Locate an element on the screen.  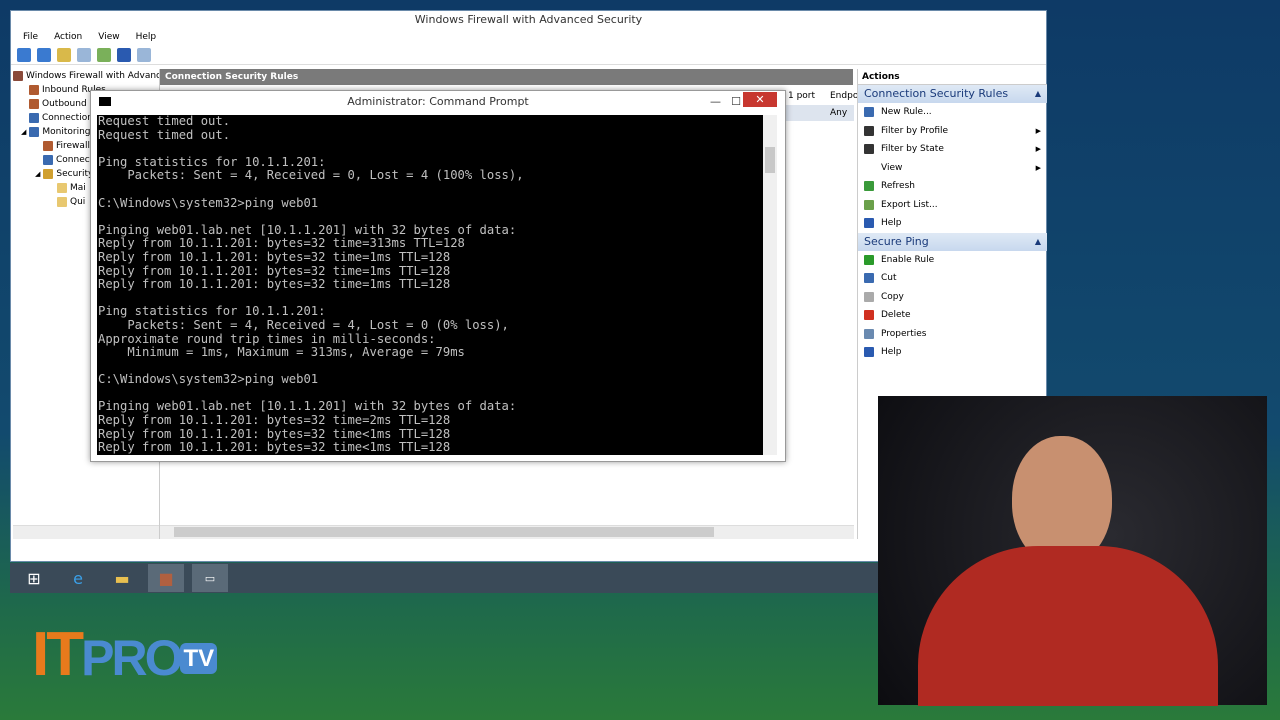
terminal-line: Ping statistics for 10.1.1.201: is located at coordinates (212, 161).